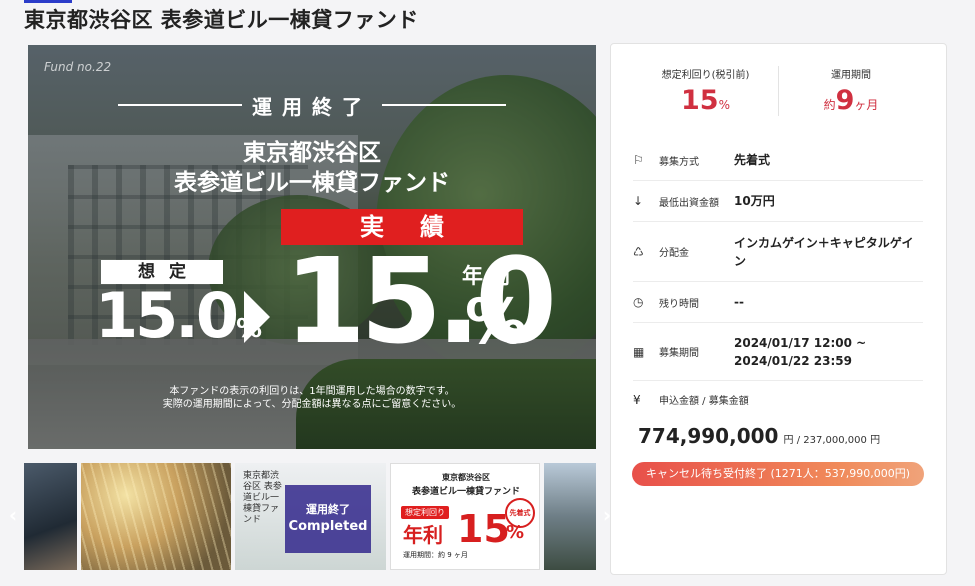  I want to click on hero-fund-name-line2: 表参道ビル一棟貸ファンド, so click(312, 183).